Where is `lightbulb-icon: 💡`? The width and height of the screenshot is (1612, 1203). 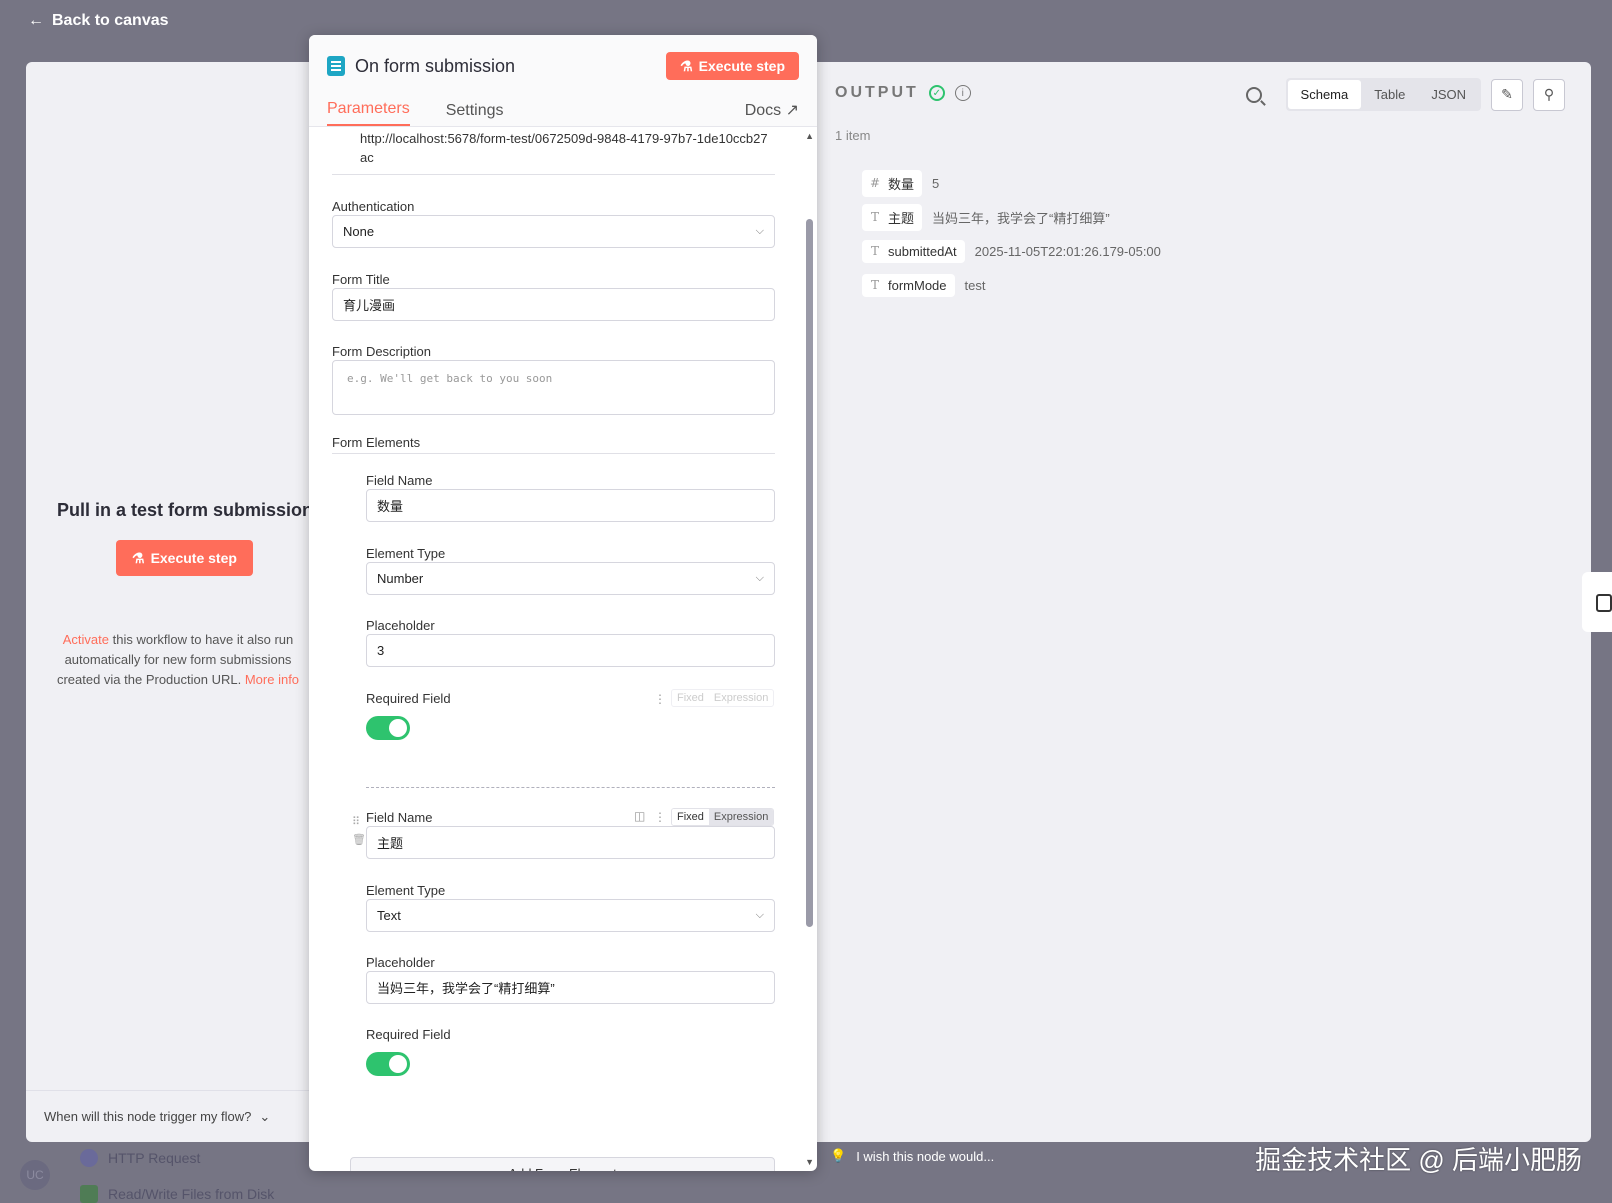
lightbulb-icon: 💡 is located at coordinates (838, 1155).